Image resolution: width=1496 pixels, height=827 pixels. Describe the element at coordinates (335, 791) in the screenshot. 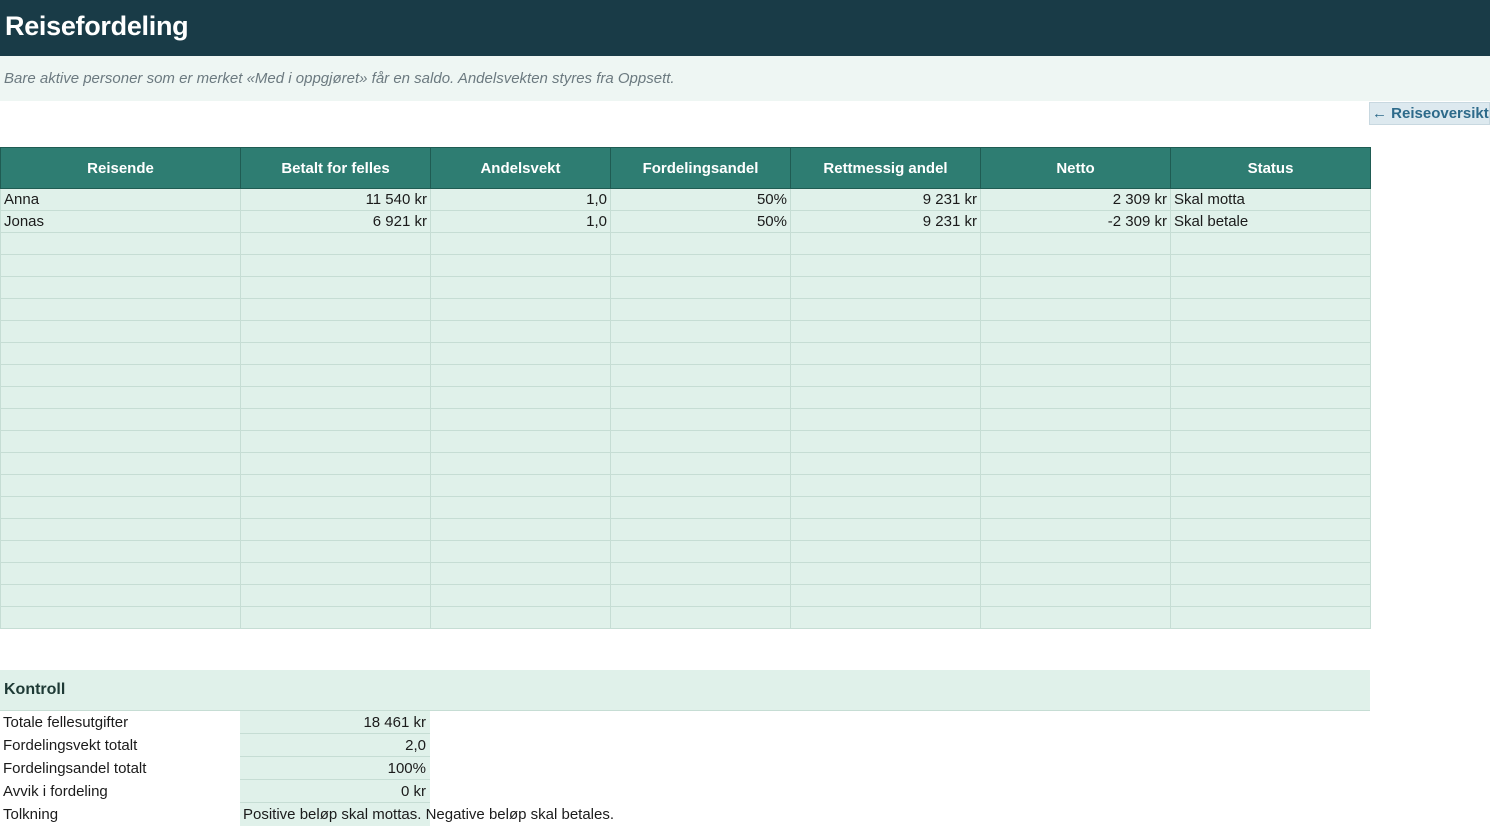

I see `kontroll-value: 0 kr` at that location.